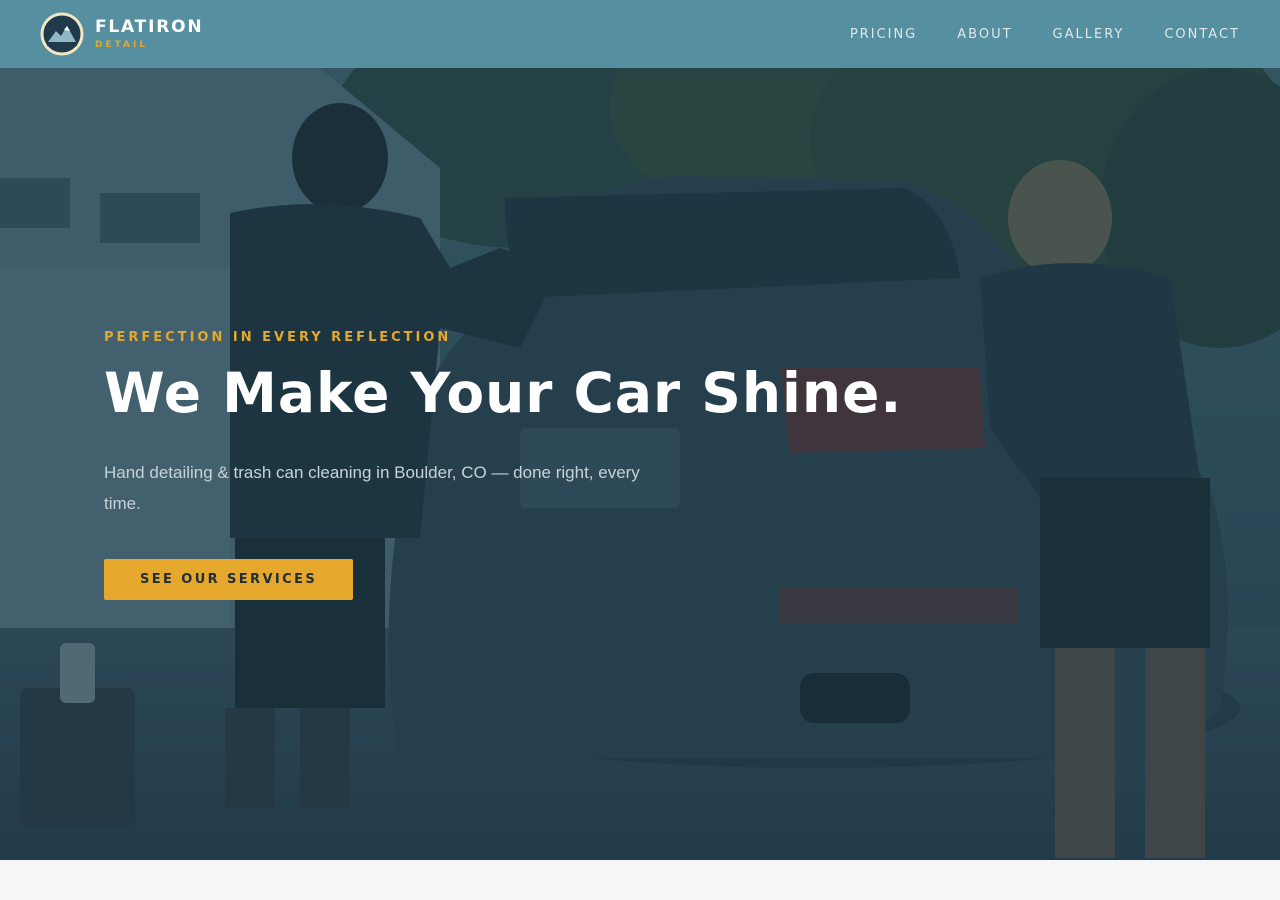  What do you see at coordinates (503, 393) in the screenshot?
I see `hero-headline: We Make Your Car Shine.` at bounding box center [503, 393].